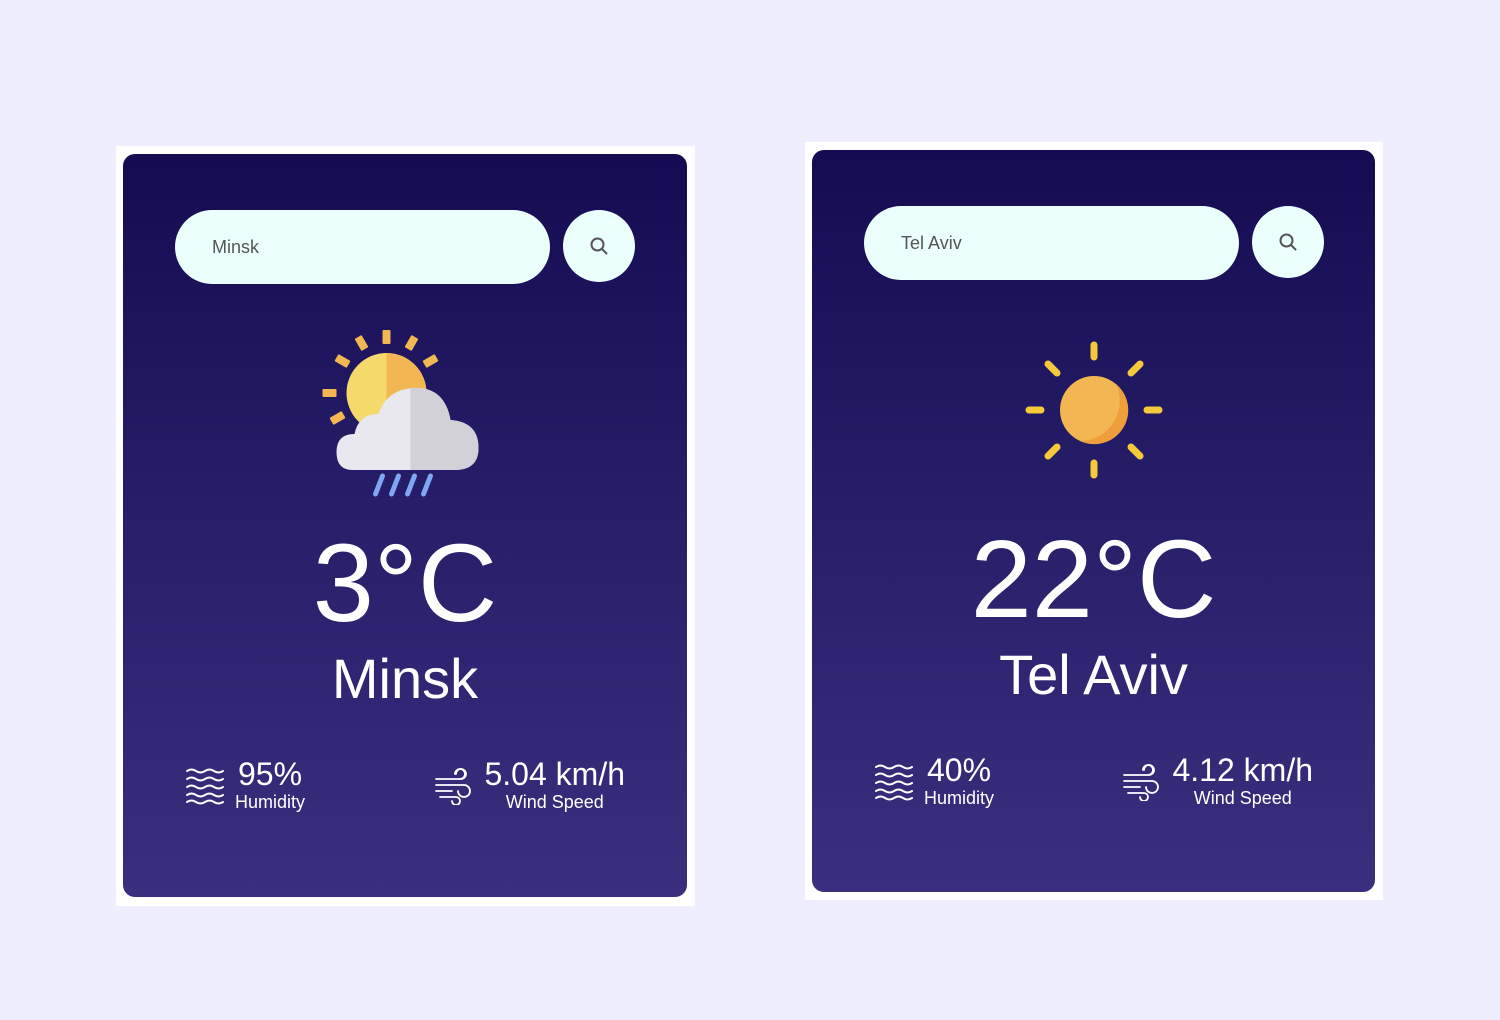  What do you see at coordinates (270, 774) in the screenshot?
I see `humidity-value: 95%` at bounding box center [270, 774].